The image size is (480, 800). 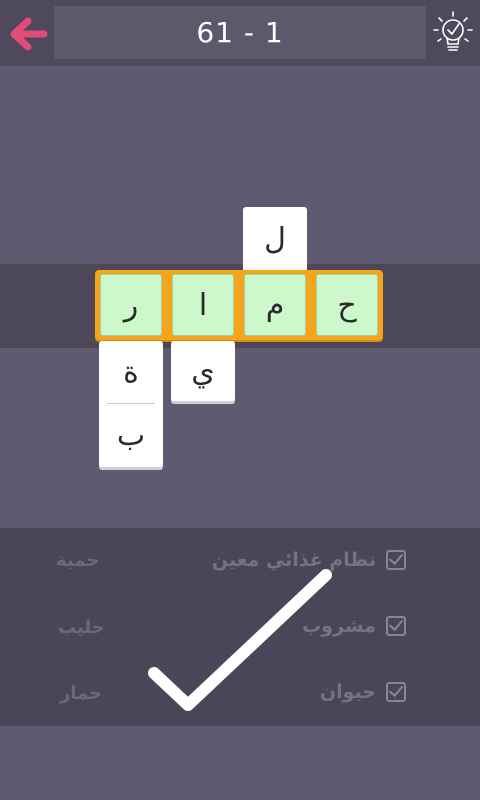 I want to click on letter-tile-main-2: م, so click(x=275, y=305).